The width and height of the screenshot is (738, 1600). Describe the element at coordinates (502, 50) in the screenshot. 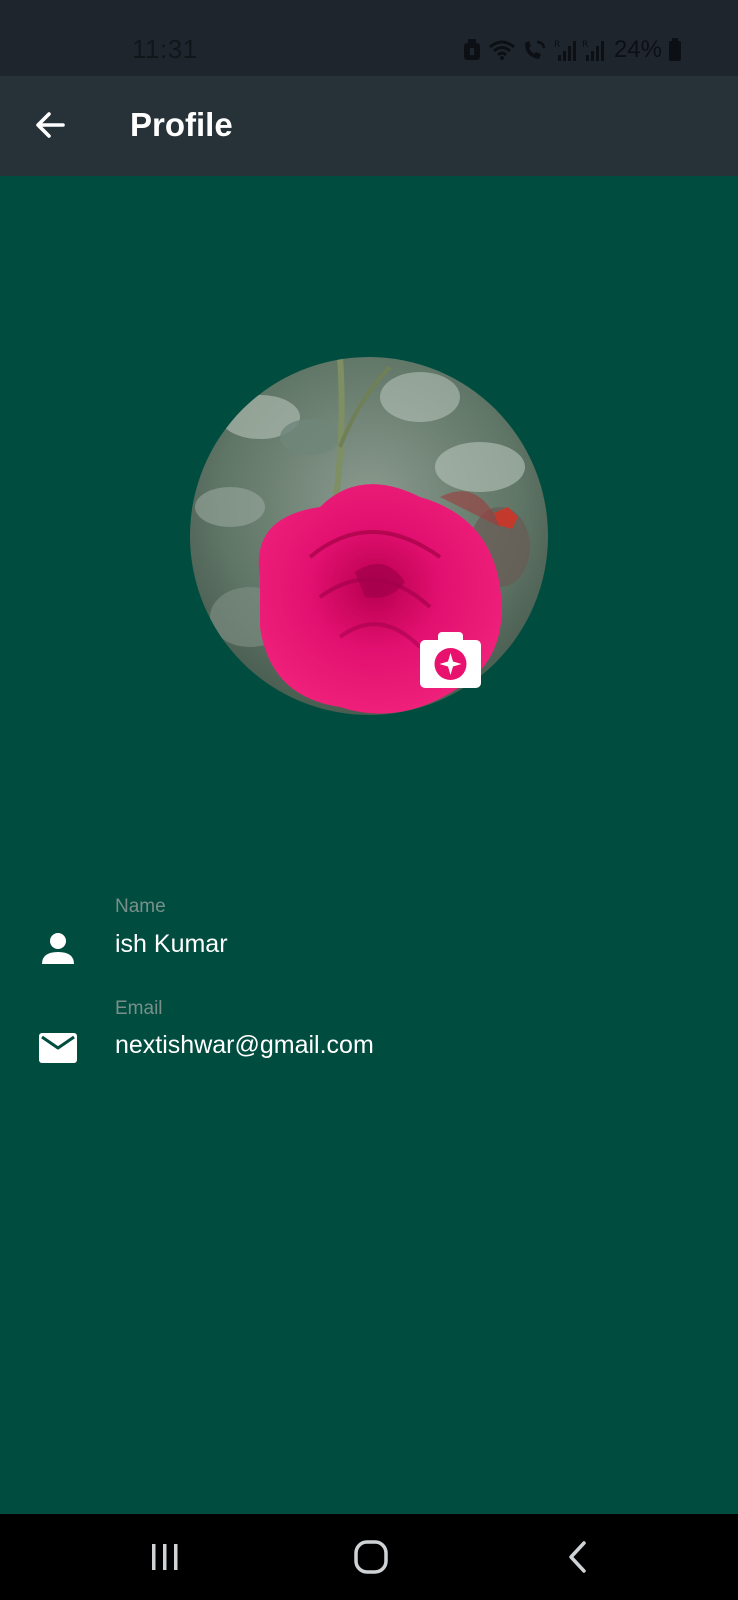

I see `wifi-icon` at that location.